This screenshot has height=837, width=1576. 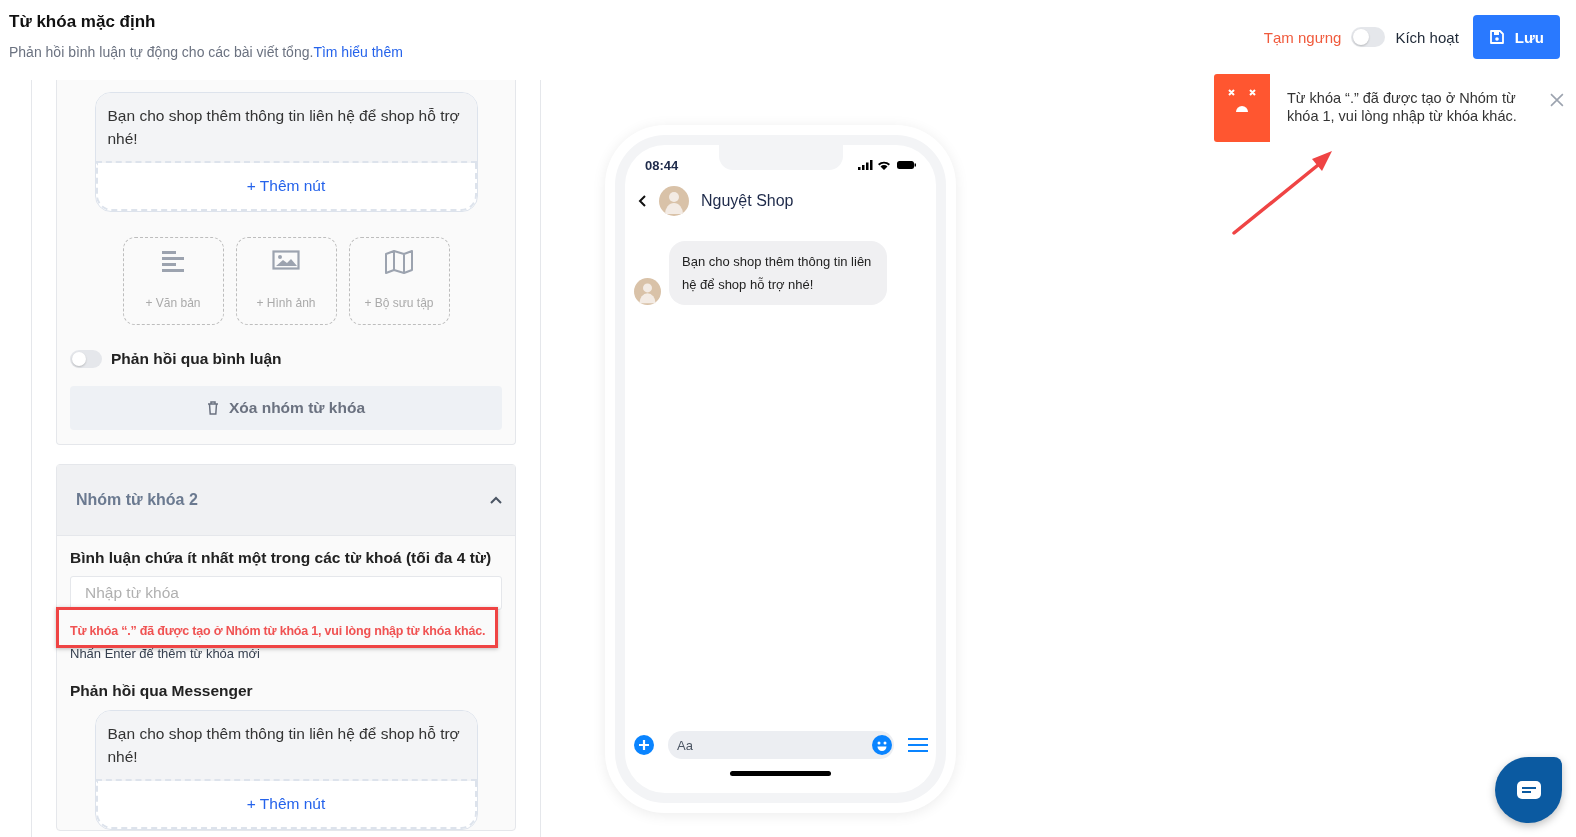 I want to click on chat-button, so click(x=1528, y=790).